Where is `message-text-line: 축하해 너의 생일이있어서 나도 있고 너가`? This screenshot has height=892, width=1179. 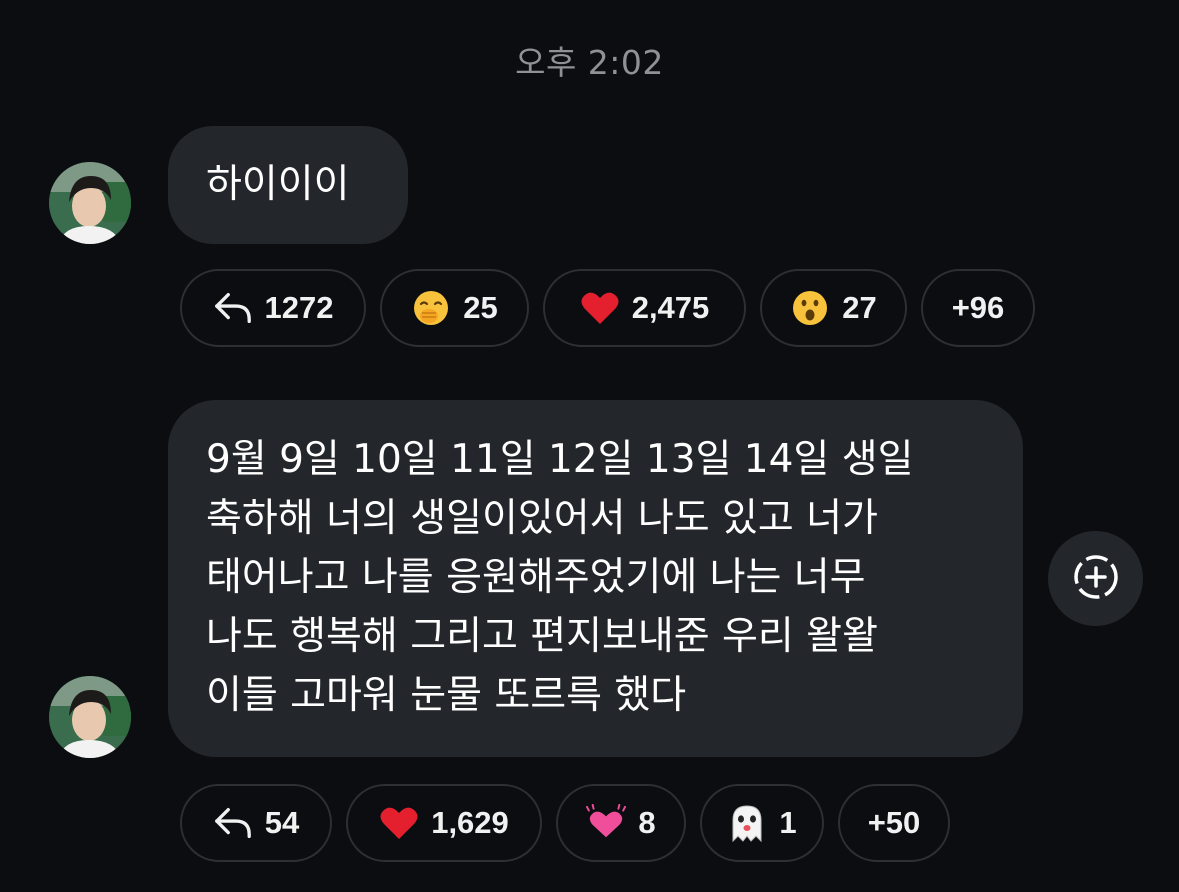
message-text-line: 축하해 너의 생일이있어서 나도 있고 너가 is located at coordinates (542, 518).